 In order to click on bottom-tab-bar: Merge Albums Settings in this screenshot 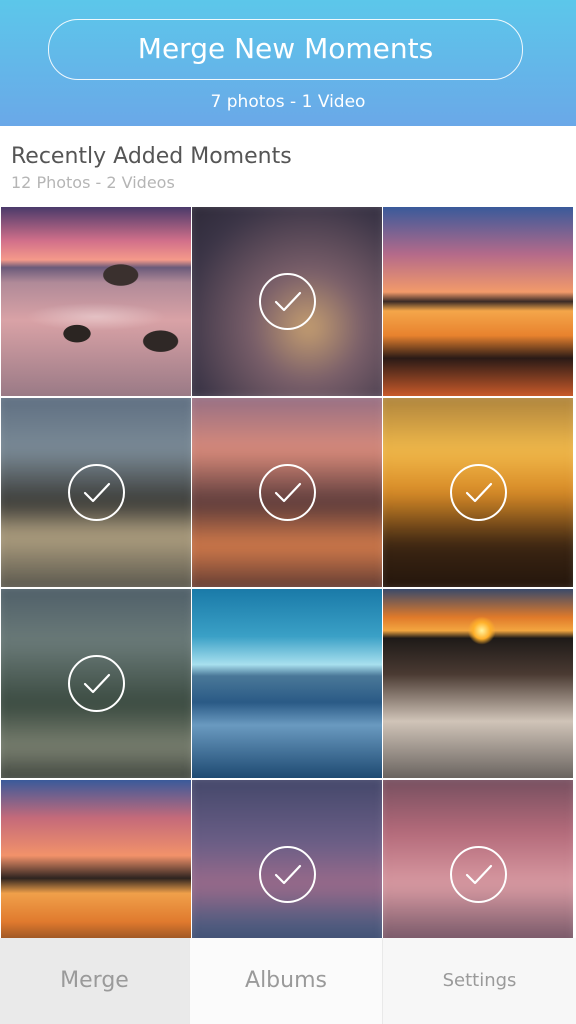, I will do `click(288, 981)`.